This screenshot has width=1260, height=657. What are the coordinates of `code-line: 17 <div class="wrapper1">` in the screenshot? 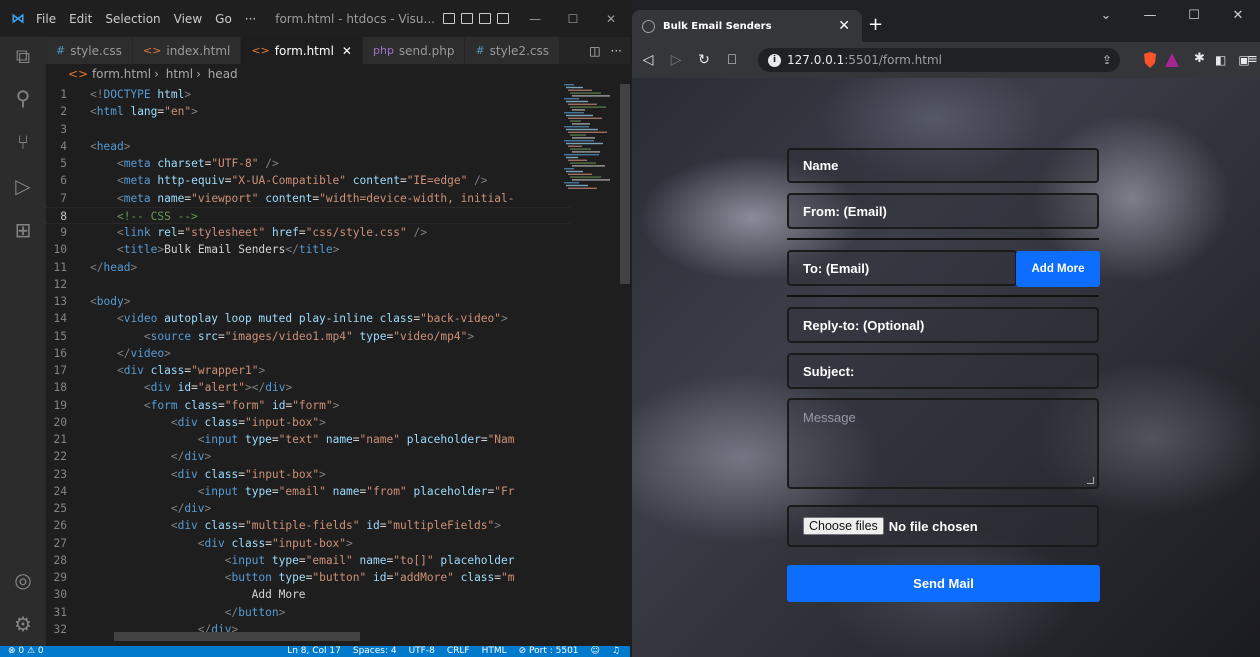 It's located at (308, 370).